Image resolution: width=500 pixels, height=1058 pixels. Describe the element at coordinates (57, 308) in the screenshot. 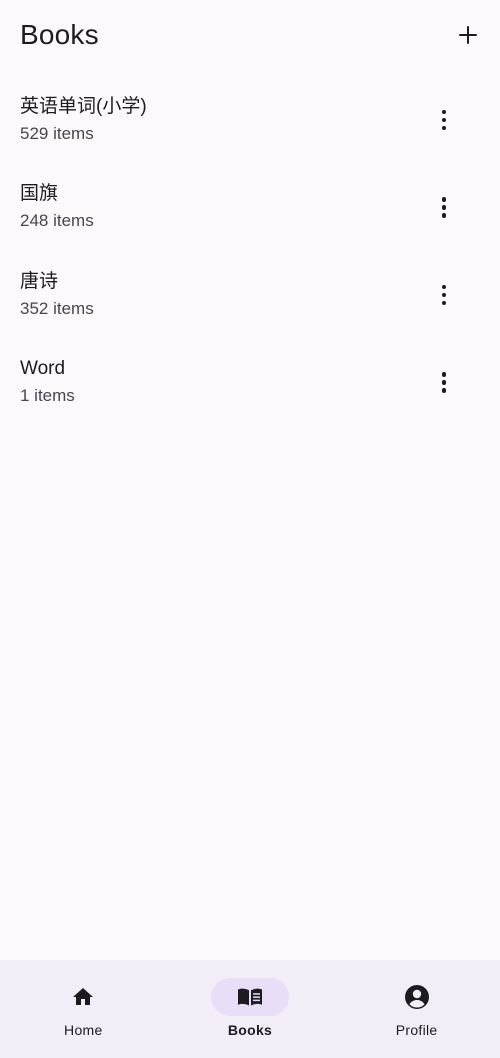

I see `book-item-count: 352 items` at that location.